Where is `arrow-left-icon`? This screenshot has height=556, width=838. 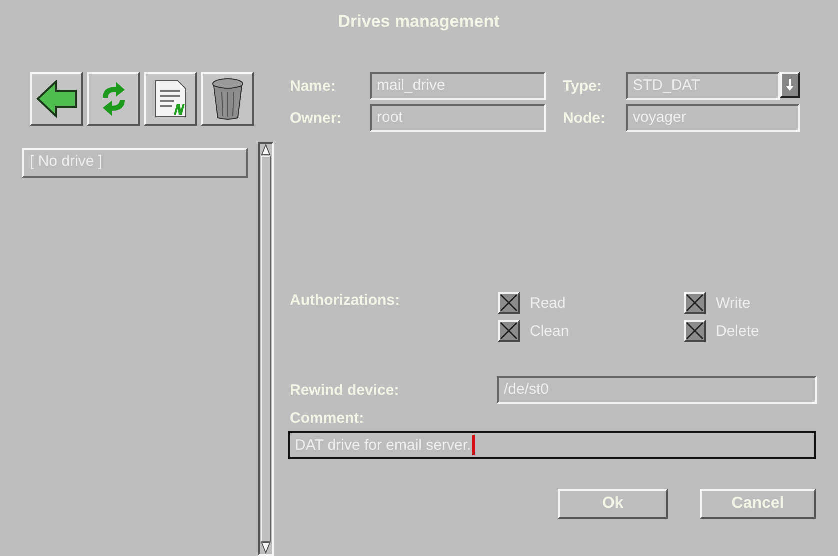 arrow-left-icon is located at coordinates (57, 99).